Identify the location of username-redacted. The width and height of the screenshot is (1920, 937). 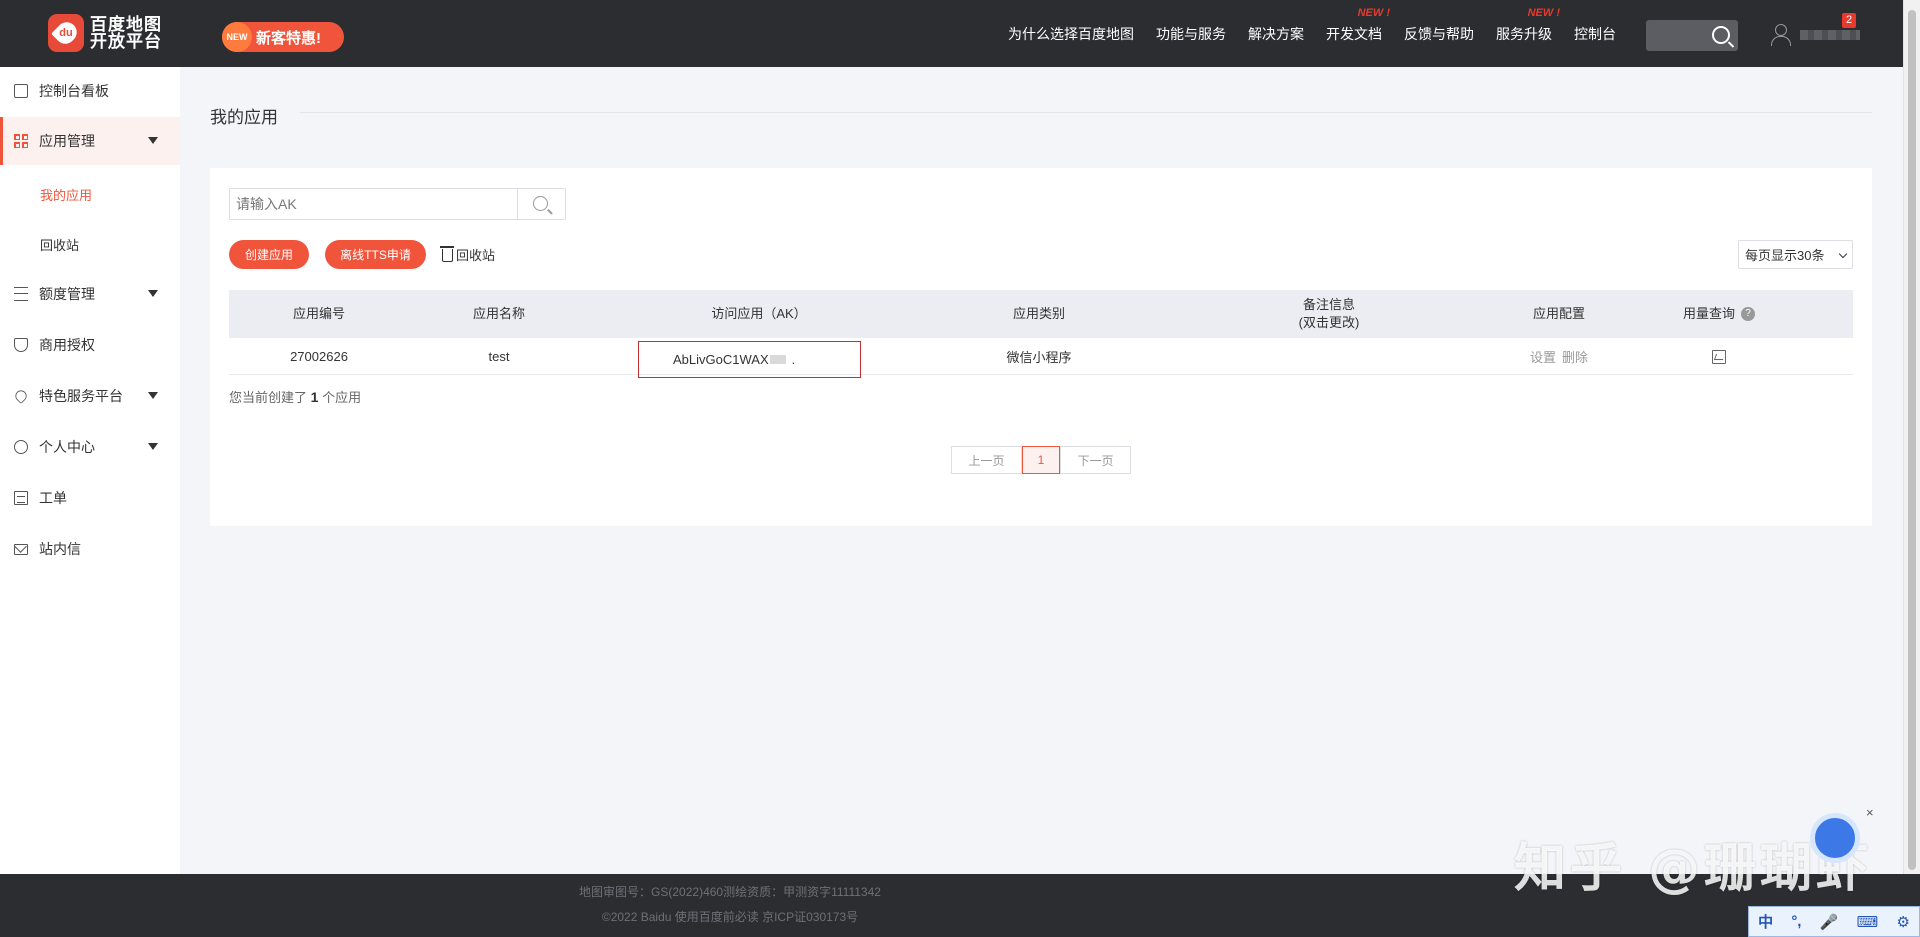
(1830, 35).